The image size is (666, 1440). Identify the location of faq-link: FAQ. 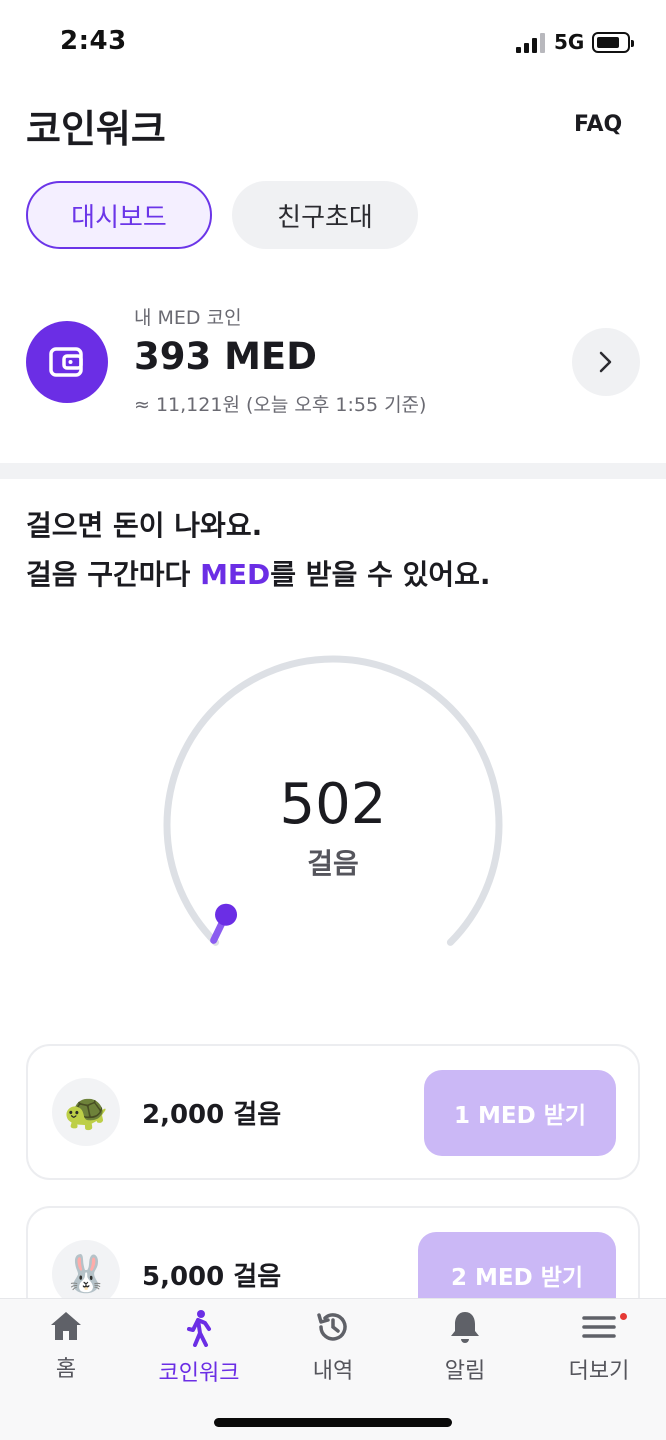
(598, 124).